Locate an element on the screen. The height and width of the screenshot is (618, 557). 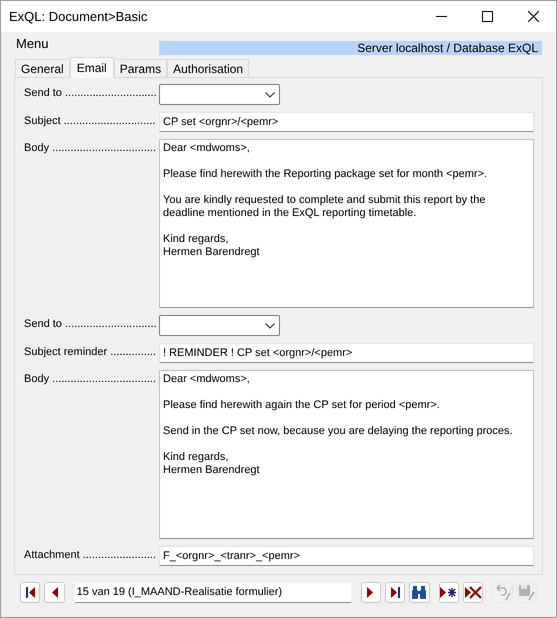
next-record-icon is located at coordinates (370, 592).